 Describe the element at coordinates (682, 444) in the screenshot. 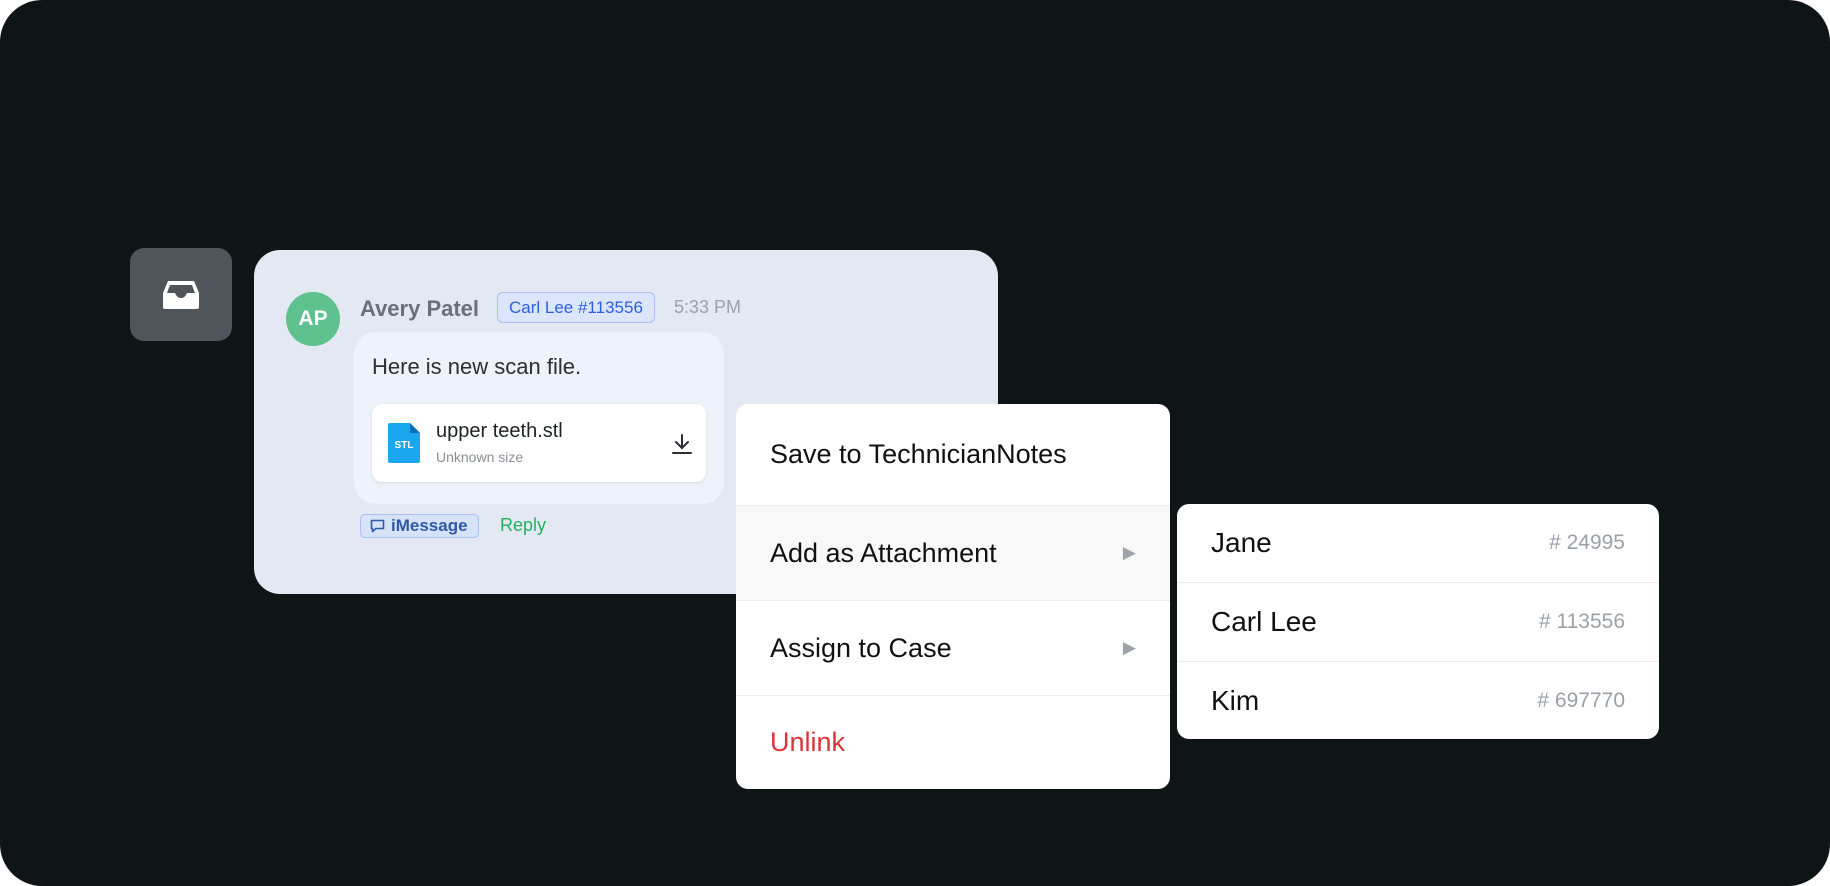

I see `download-icon` at that location.